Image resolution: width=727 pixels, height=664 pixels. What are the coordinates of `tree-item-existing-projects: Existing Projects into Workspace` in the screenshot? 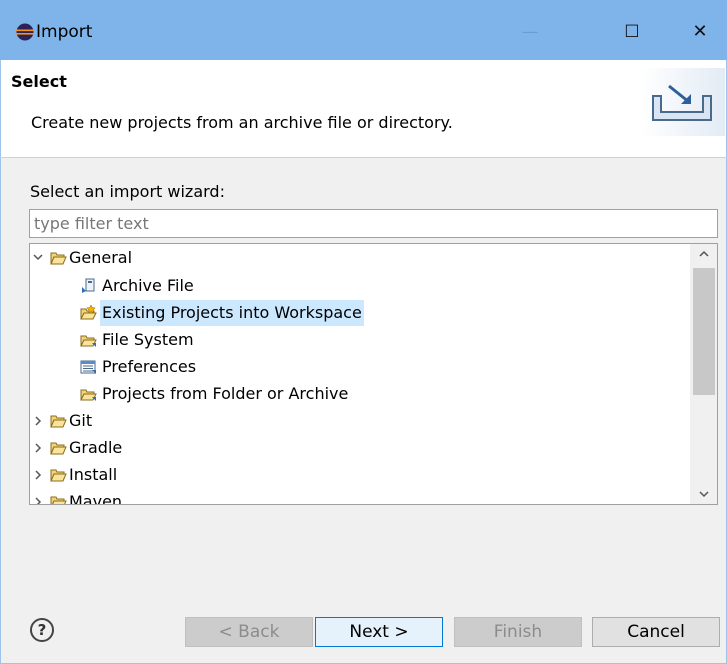 It's located at (360, 313).